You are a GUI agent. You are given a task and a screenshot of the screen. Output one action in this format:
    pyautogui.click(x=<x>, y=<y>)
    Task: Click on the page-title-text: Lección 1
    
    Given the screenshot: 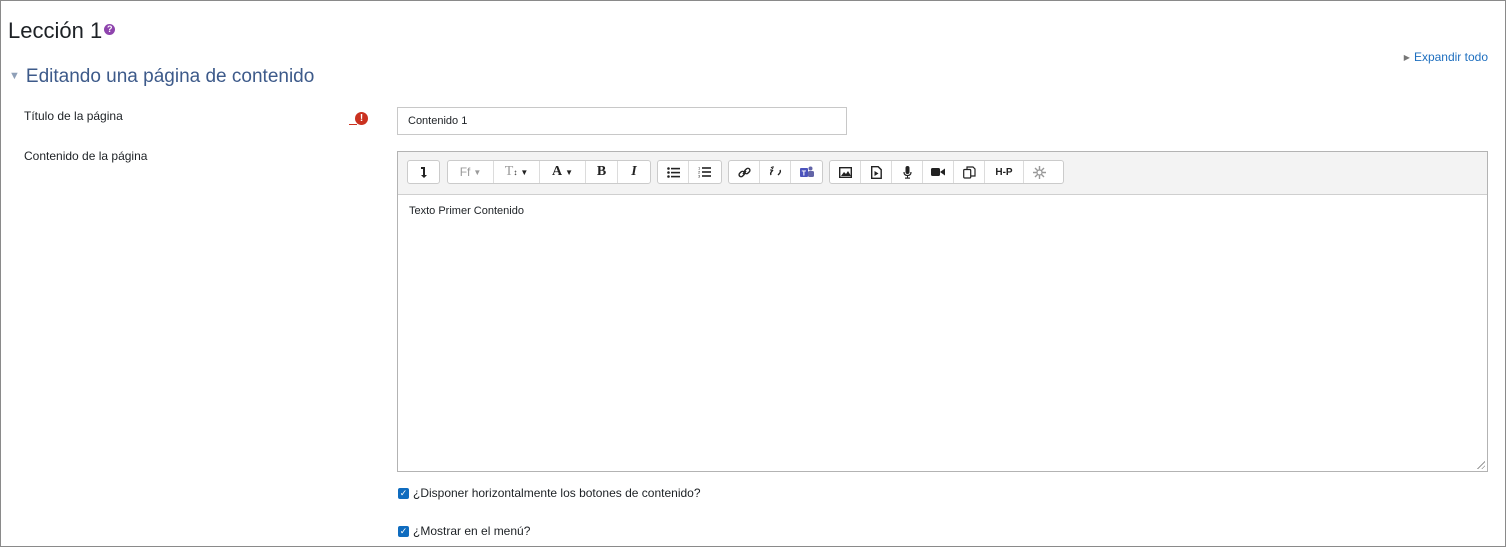 What is the action you would take?
    pyautogui.click(x=55, y=30)
    